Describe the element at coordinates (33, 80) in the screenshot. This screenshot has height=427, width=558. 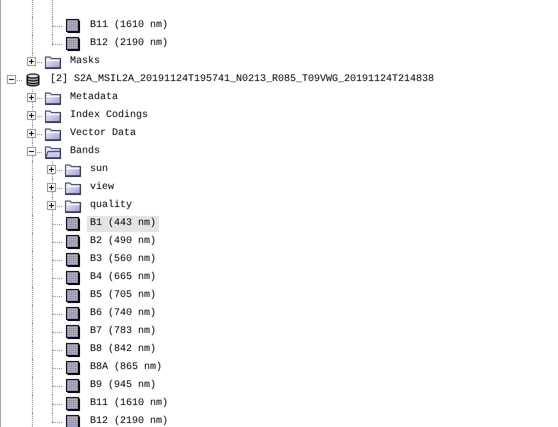
I see `database-icon` at that location.